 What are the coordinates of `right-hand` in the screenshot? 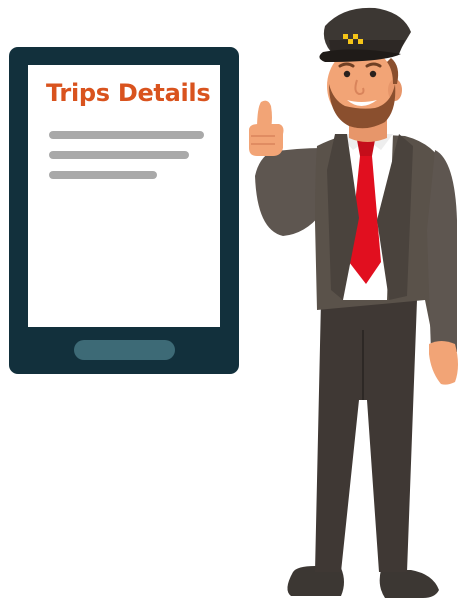 It's located at (443, 363).